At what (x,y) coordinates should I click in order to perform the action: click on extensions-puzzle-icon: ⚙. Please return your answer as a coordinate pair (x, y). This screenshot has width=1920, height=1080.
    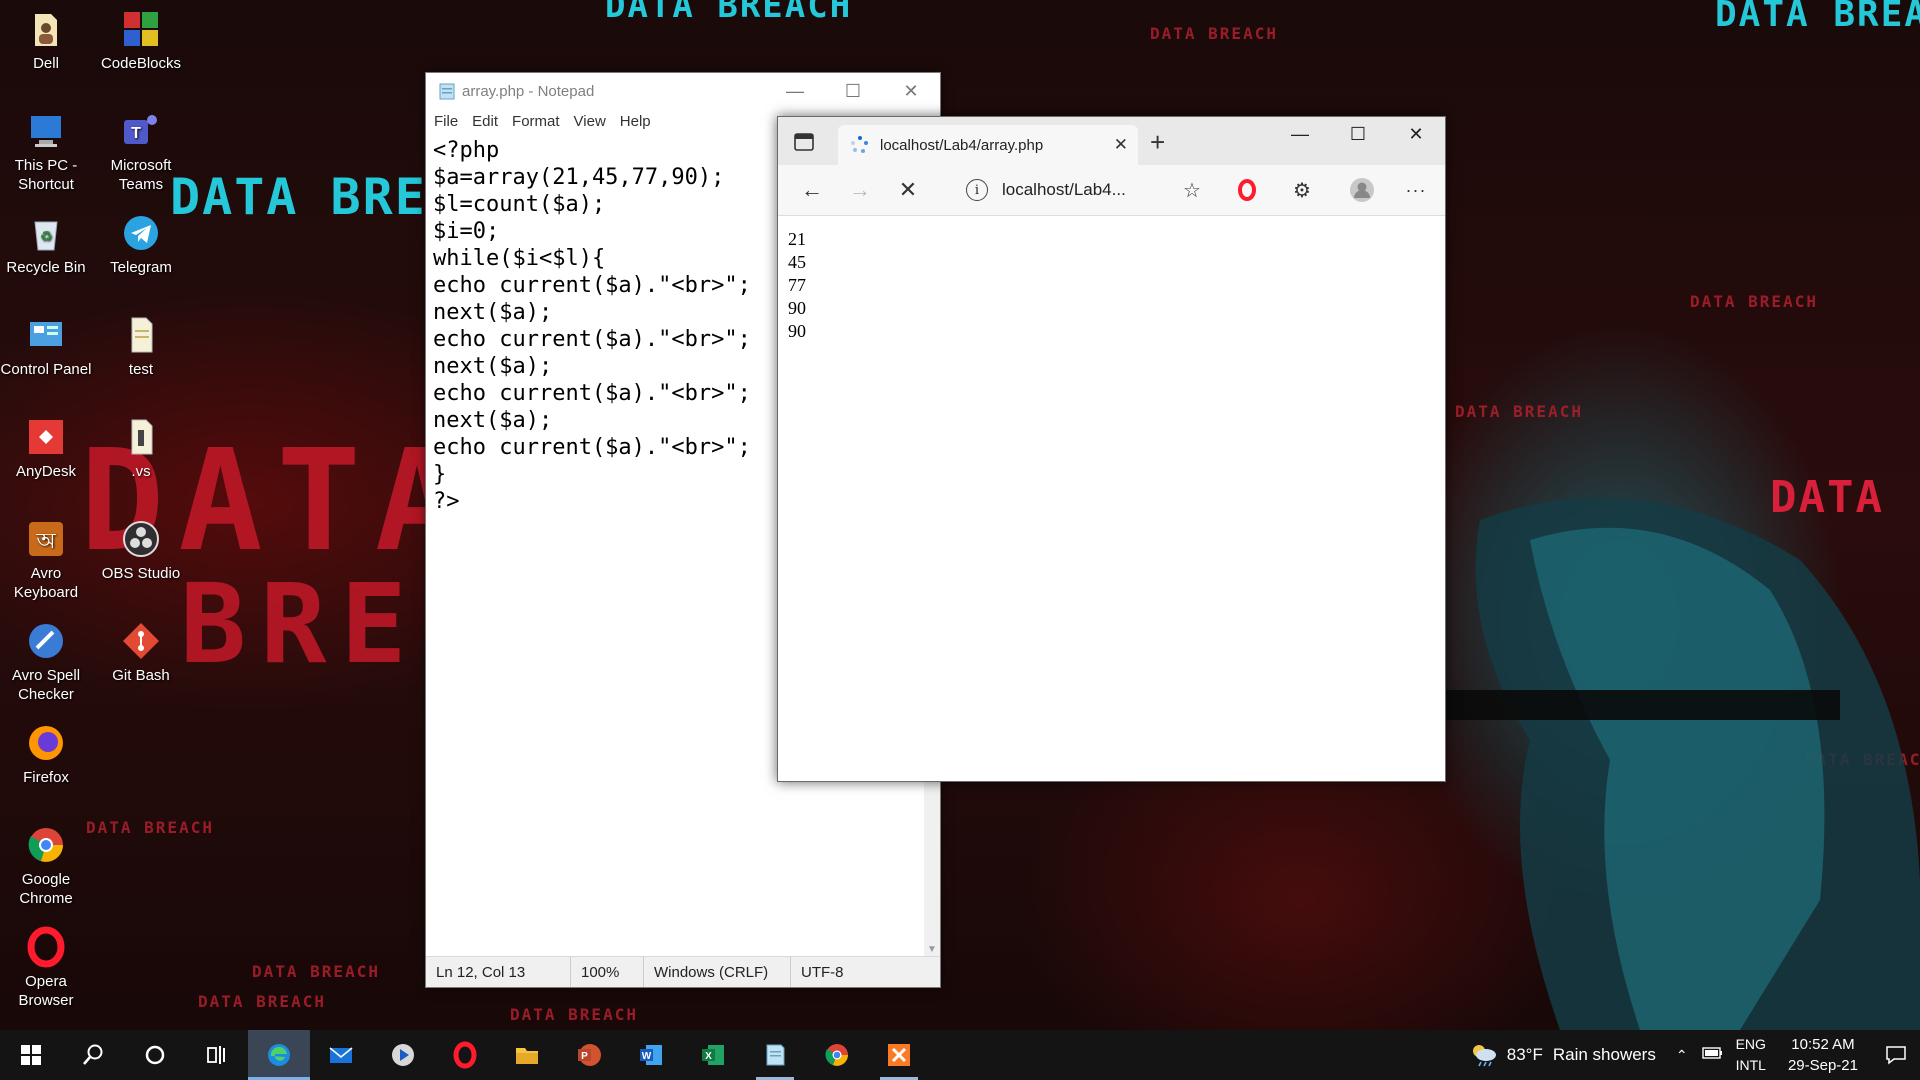
    Looking at the image, I should click on (1302, 190).